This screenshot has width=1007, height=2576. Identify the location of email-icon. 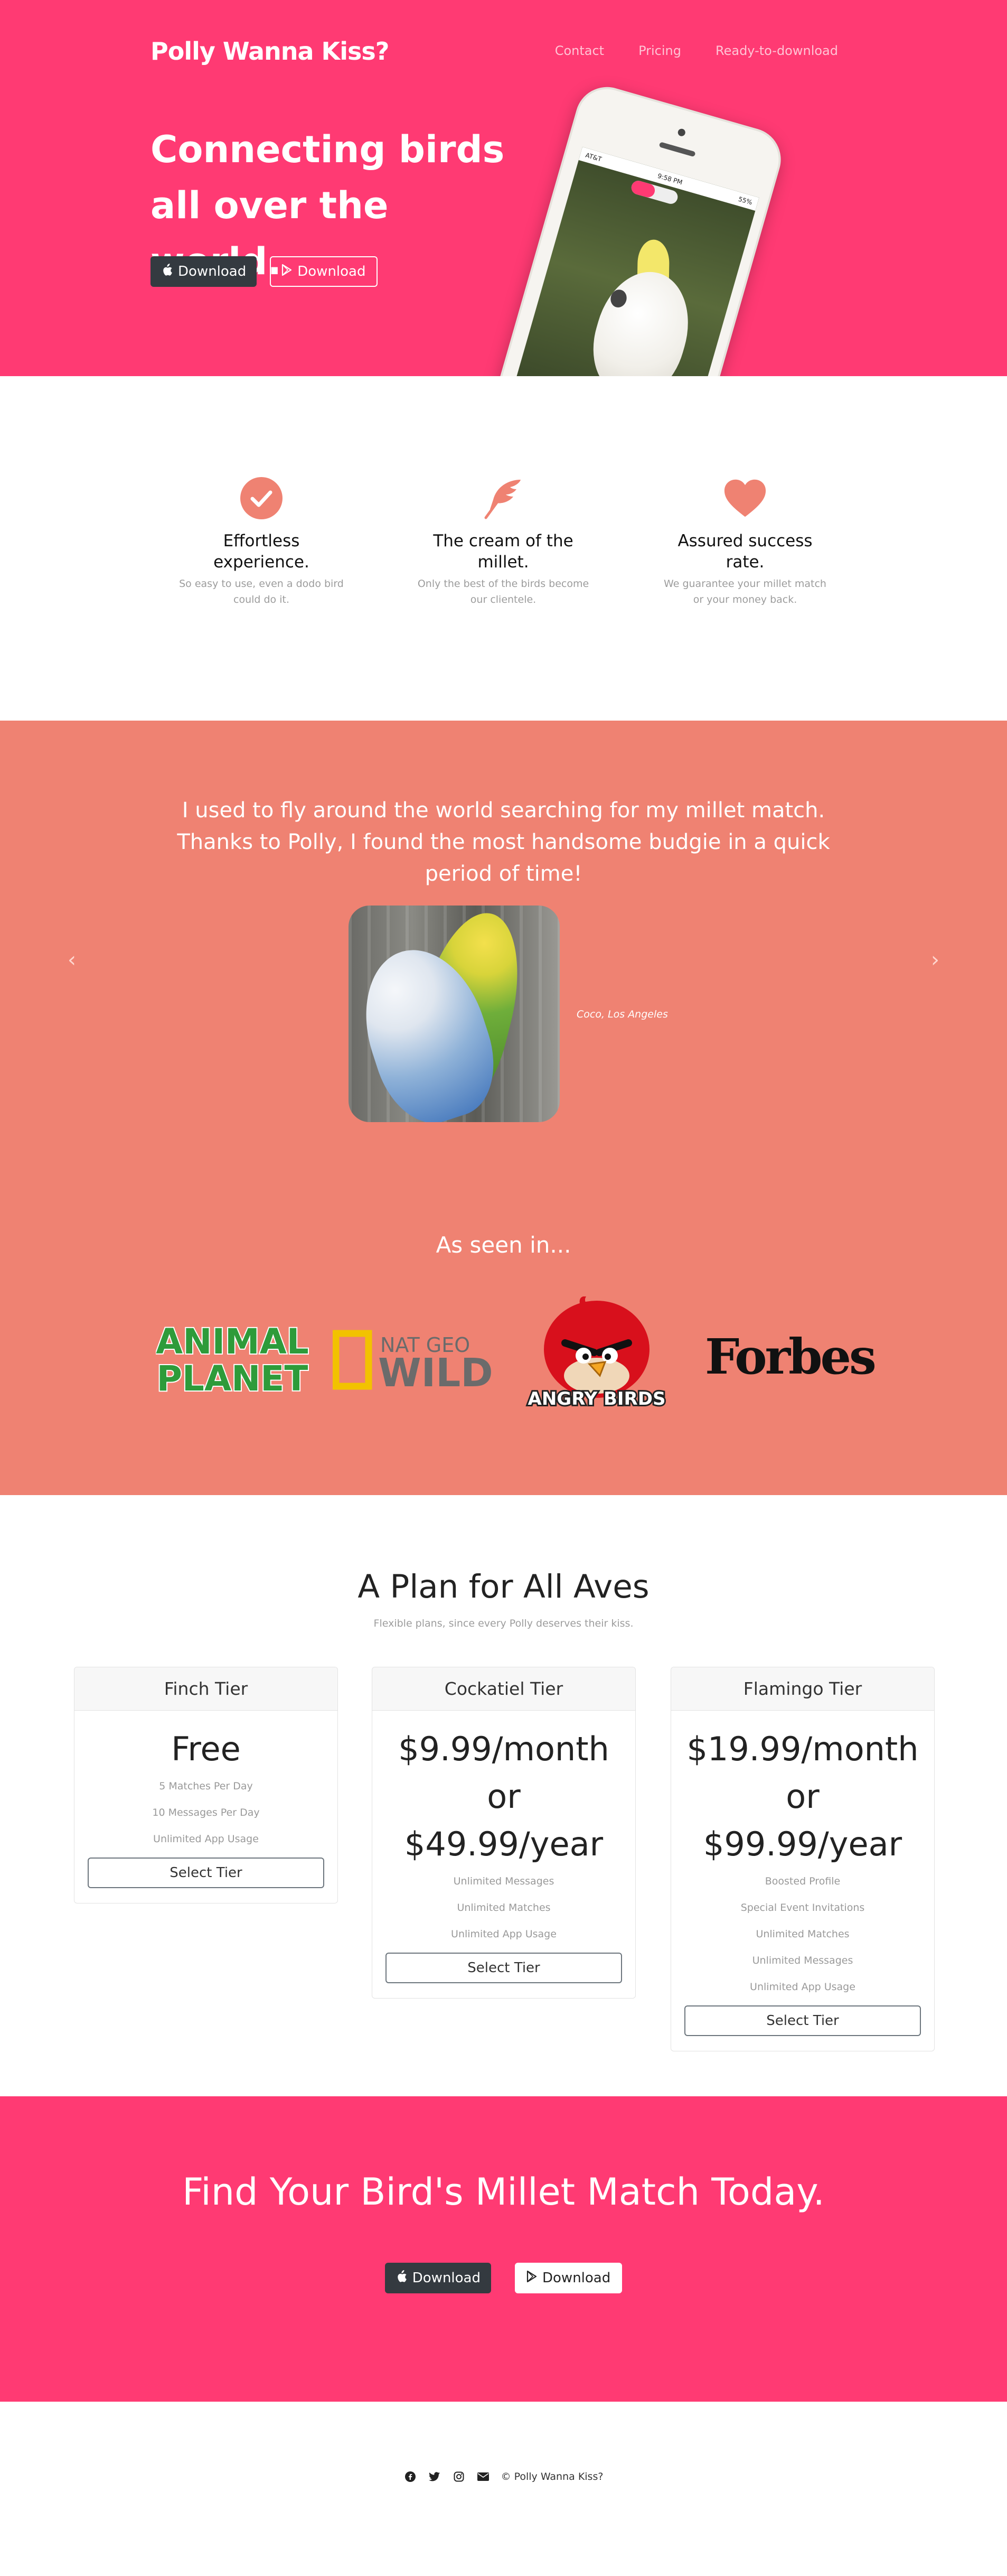
(483, 2476).